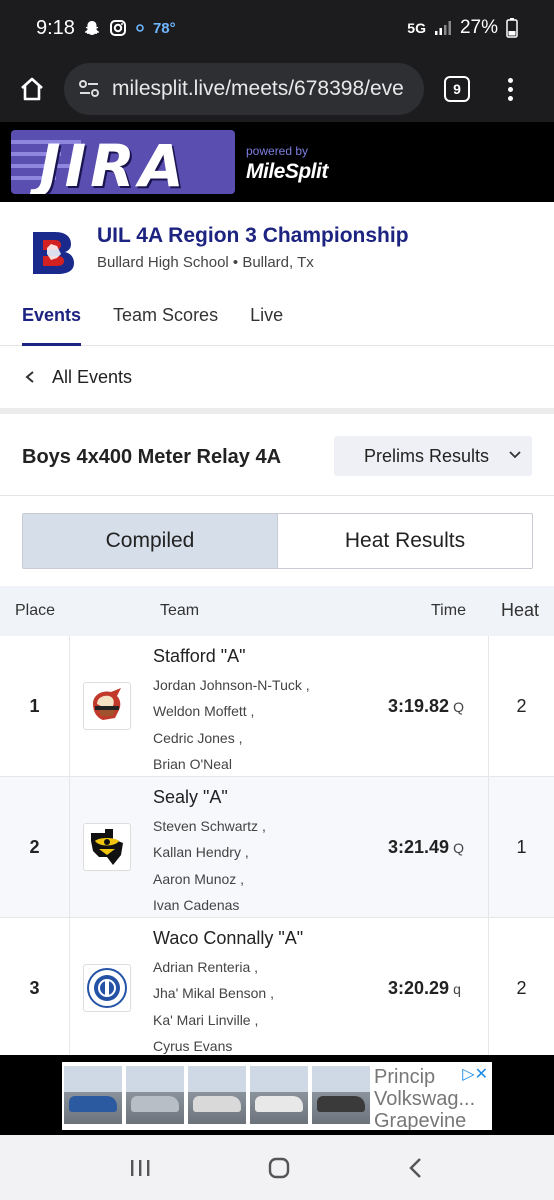  I want to click on athlete-name: Steven Schwartz ,, so click(209, 826).